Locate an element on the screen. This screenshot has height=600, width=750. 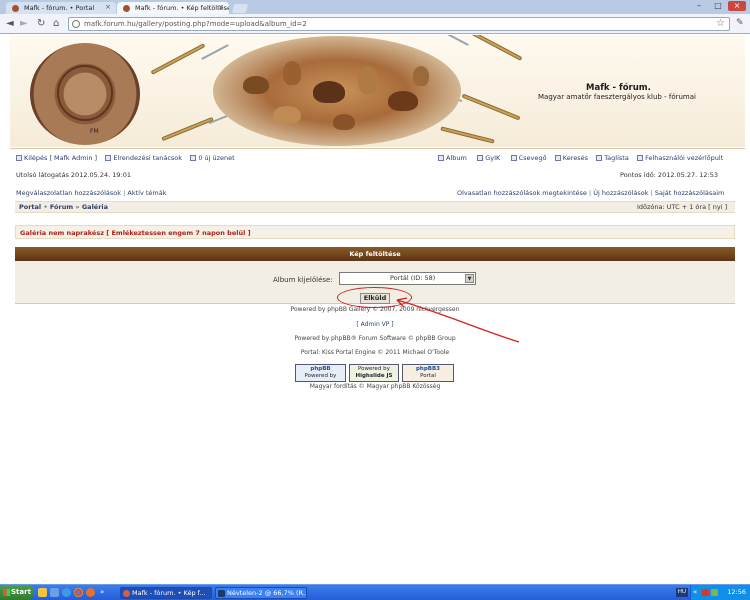
remind-me-link: [ Emlékeztessen engem 7 napon belül ] is located at coordinates (178, 233).